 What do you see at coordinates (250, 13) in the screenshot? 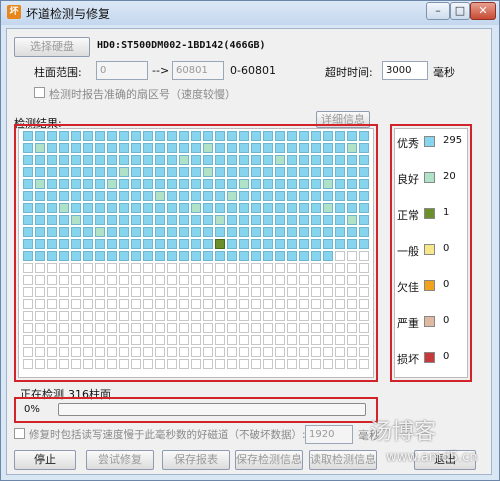
I see `title-bar: 坏 坏道检测与修复 – □ ✕` at bounding box center [250, 13].